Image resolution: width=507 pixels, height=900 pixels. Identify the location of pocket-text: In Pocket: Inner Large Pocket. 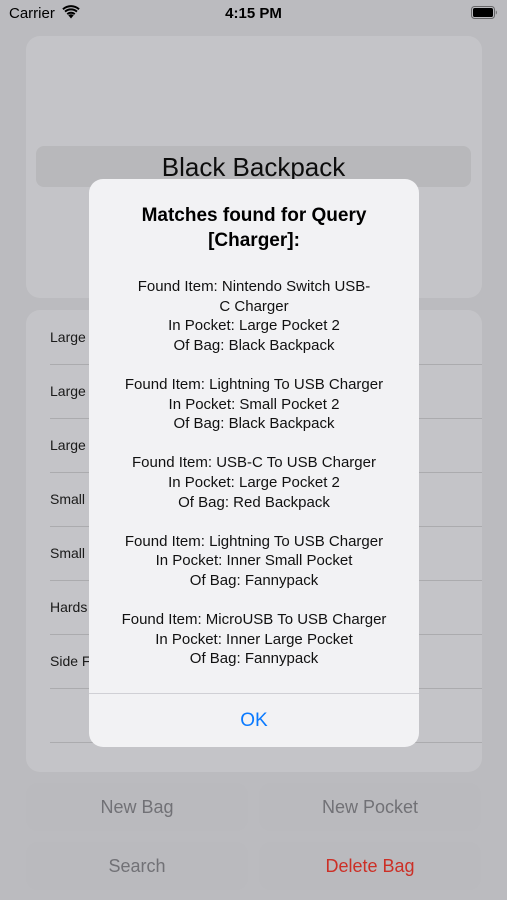
(254, 639).